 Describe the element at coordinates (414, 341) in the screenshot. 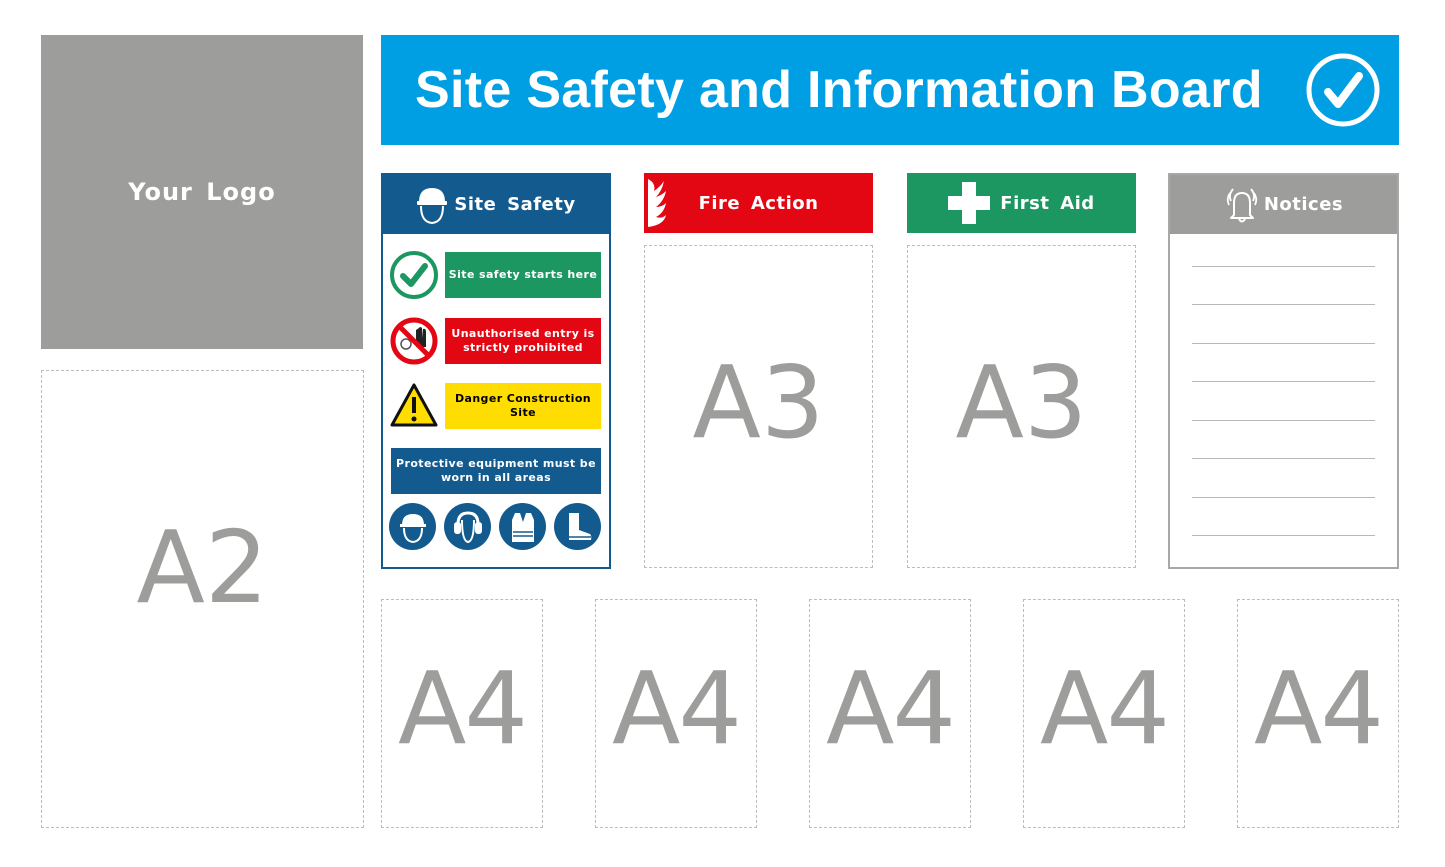

I see `no-entry-hand-icon` at that location.